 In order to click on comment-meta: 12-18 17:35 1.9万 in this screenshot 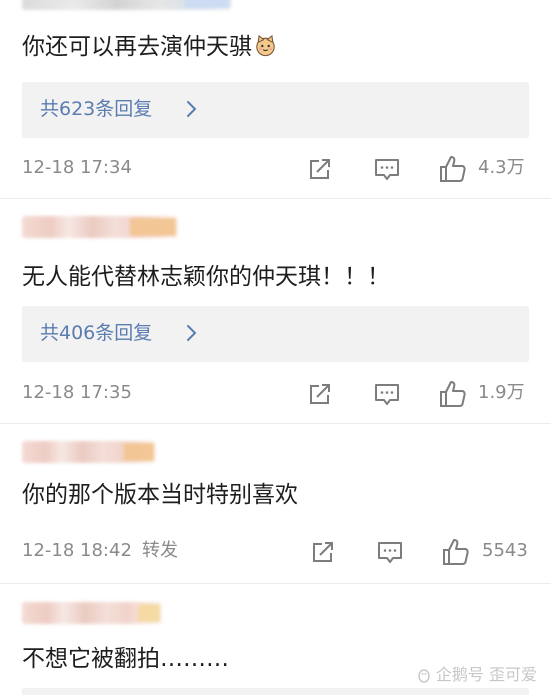, I will do `click(275, 394)`.